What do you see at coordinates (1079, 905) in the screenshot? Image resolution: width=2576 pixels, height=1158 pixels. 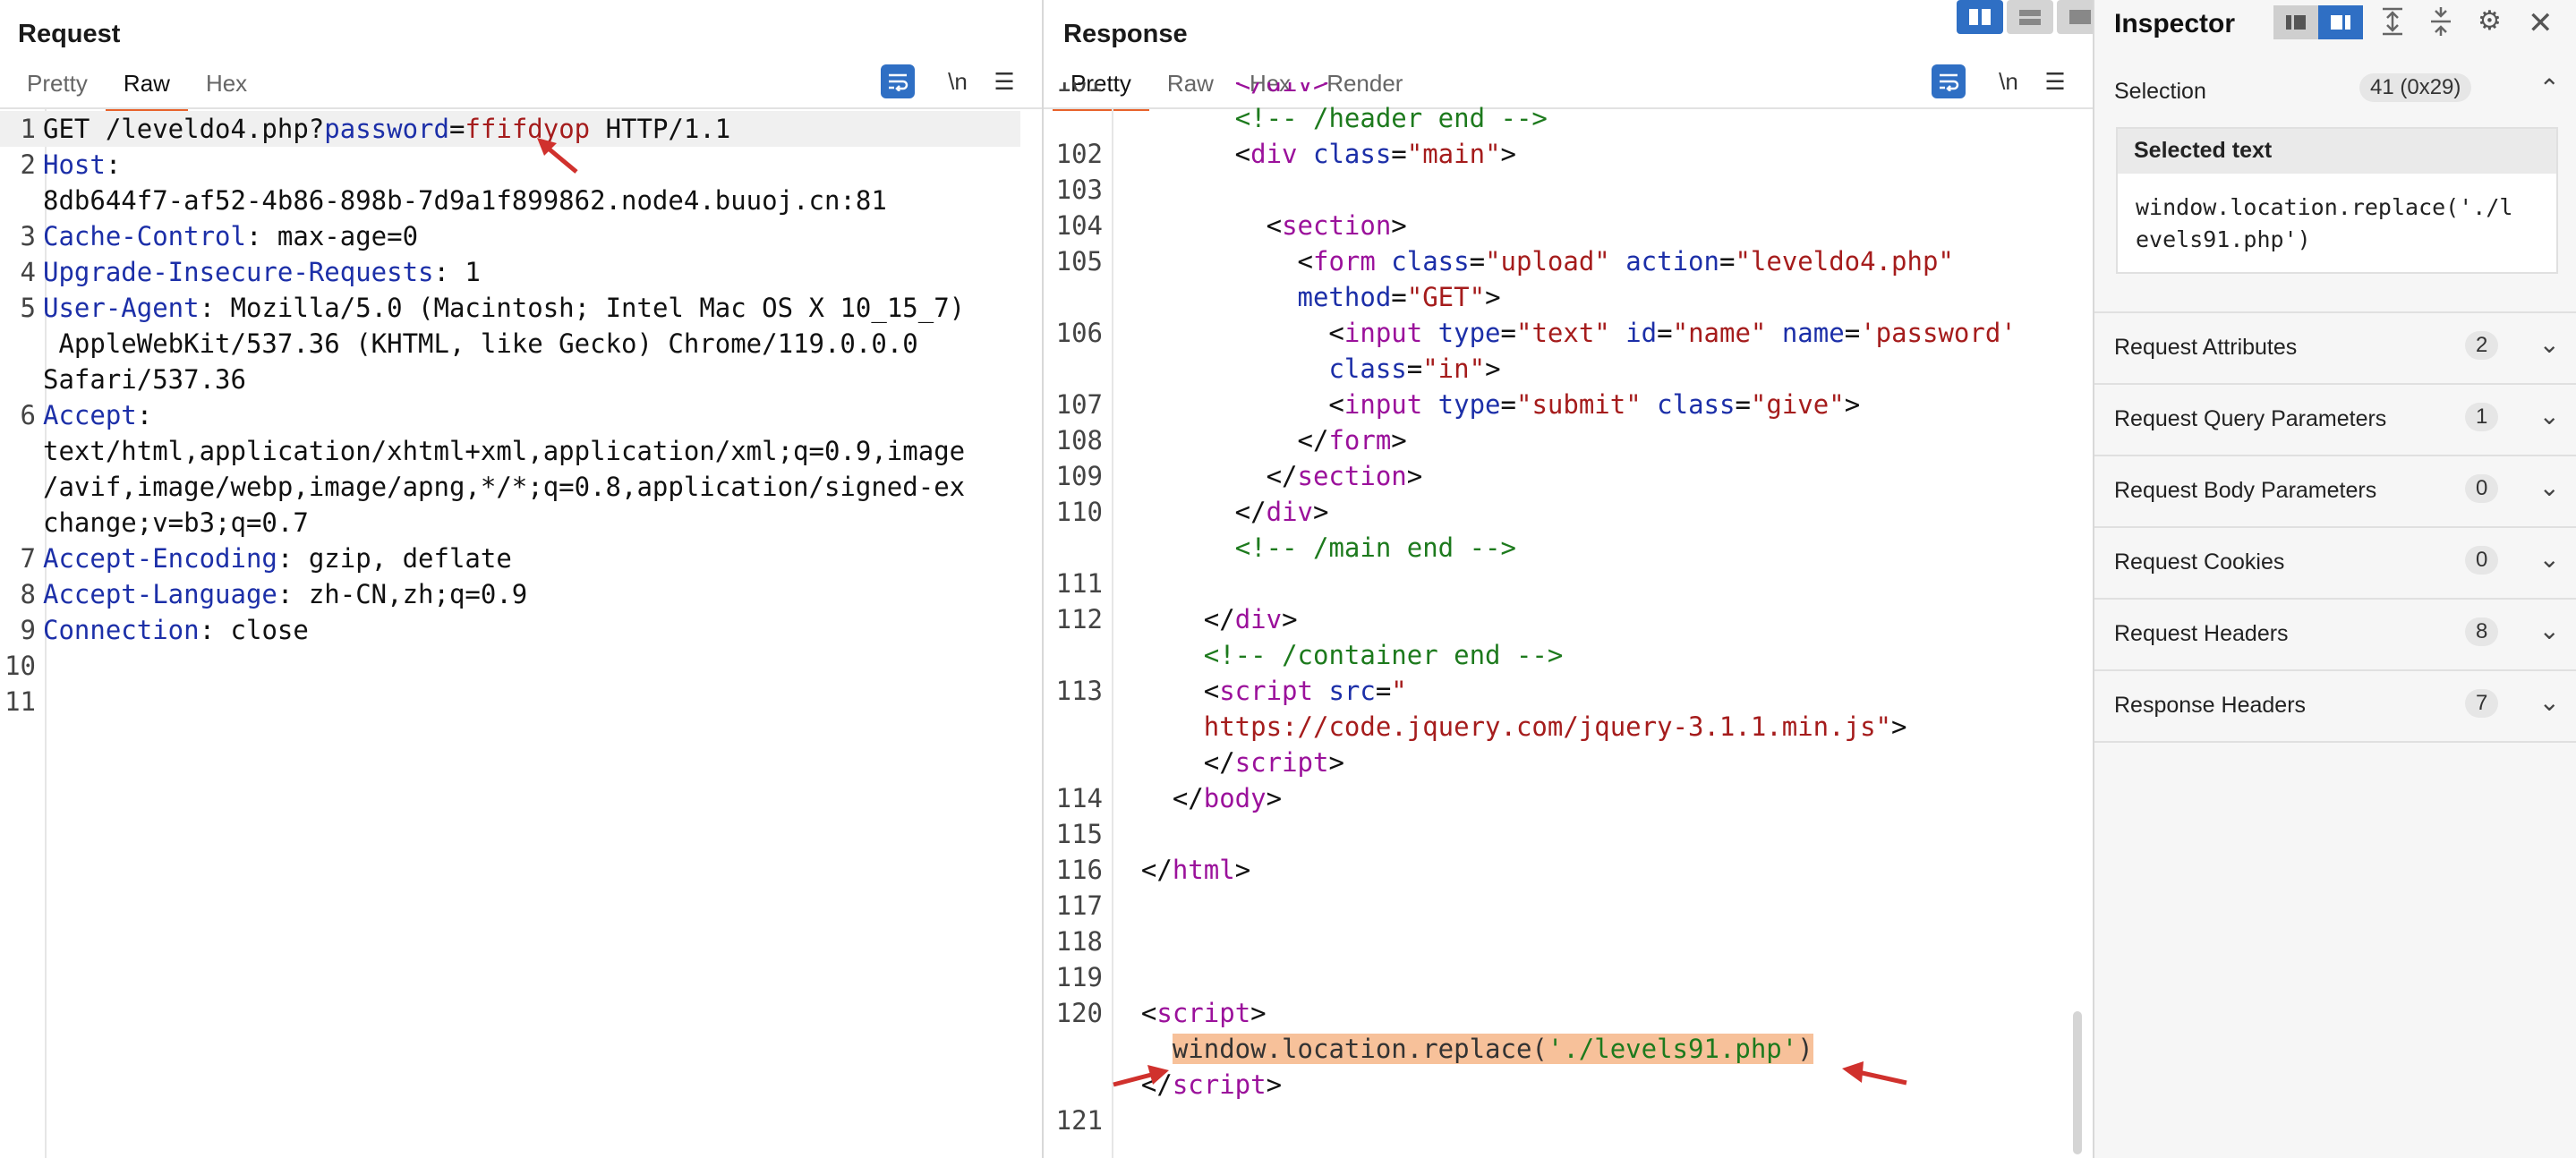 I see `response-line: 117` at bounding box center [1079, 905].